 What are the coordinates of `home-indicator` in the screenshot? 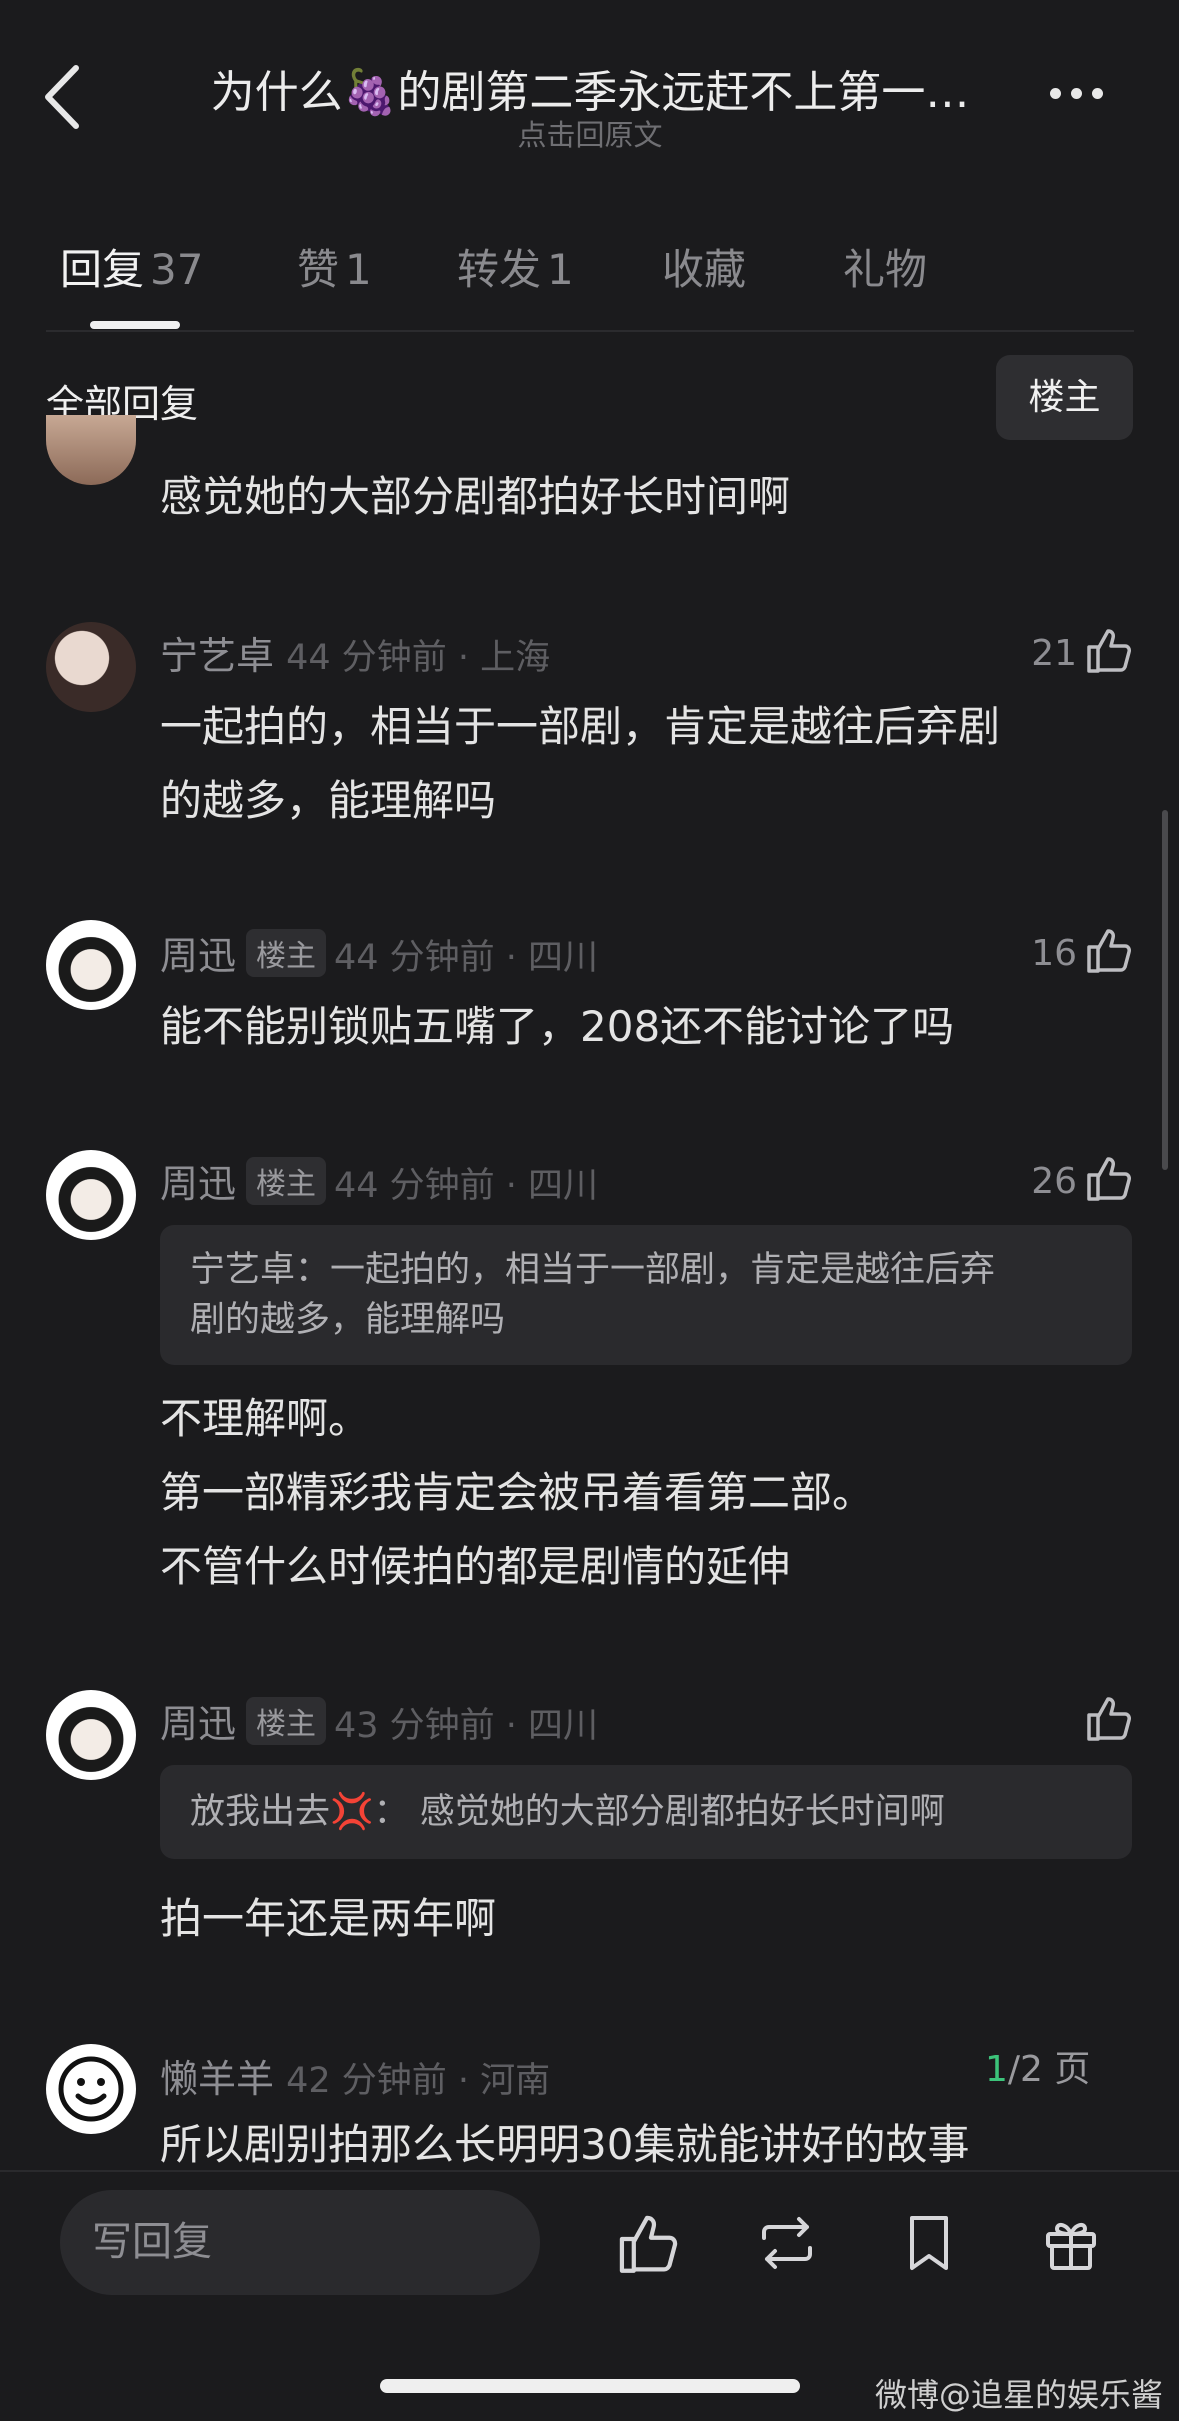 It's located at (590, 2386).